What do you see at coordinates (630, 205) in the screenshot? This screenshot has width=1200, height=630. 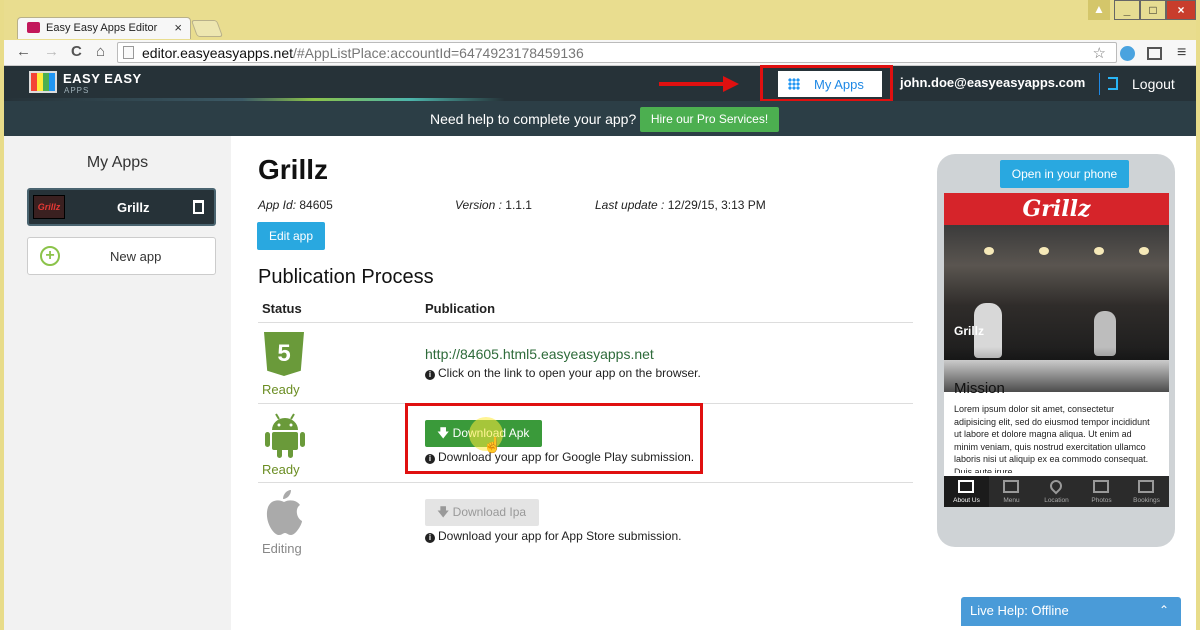 I see `last-update-label: Last update :` at bounding box center [630, 205].